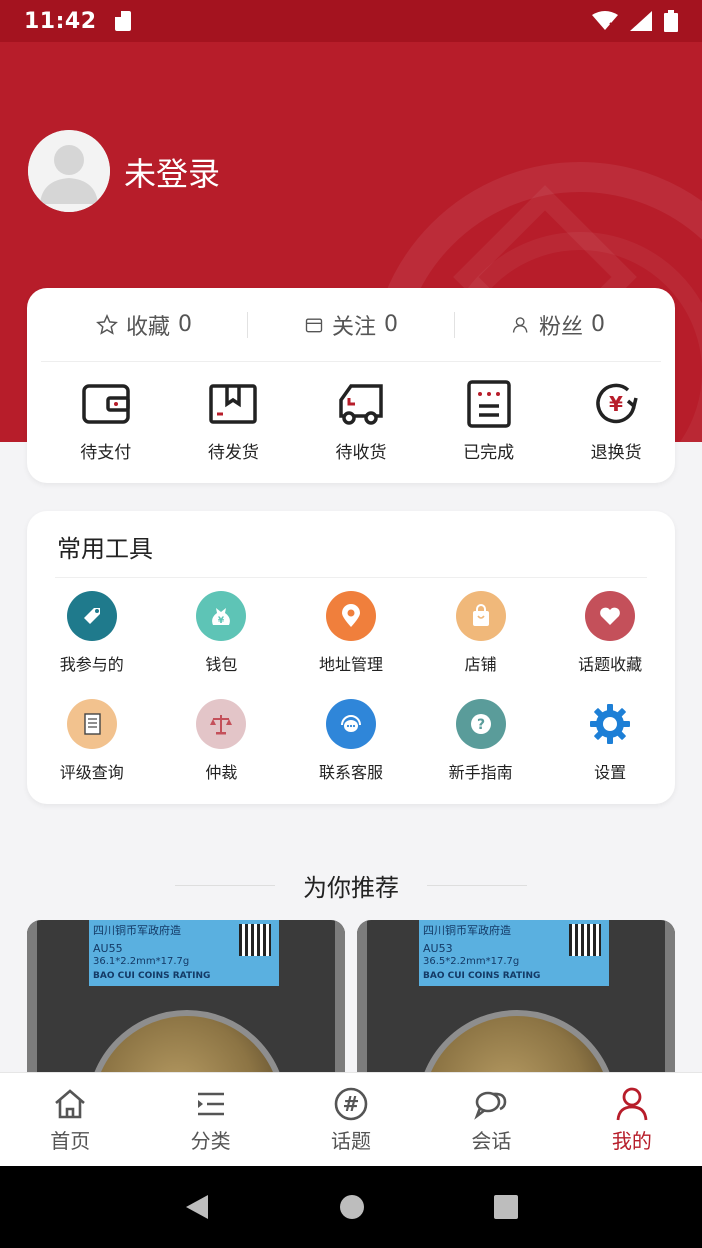 The image size is (702, 1248). I want to click on tools-title: 常用工具, so click(105, 549).